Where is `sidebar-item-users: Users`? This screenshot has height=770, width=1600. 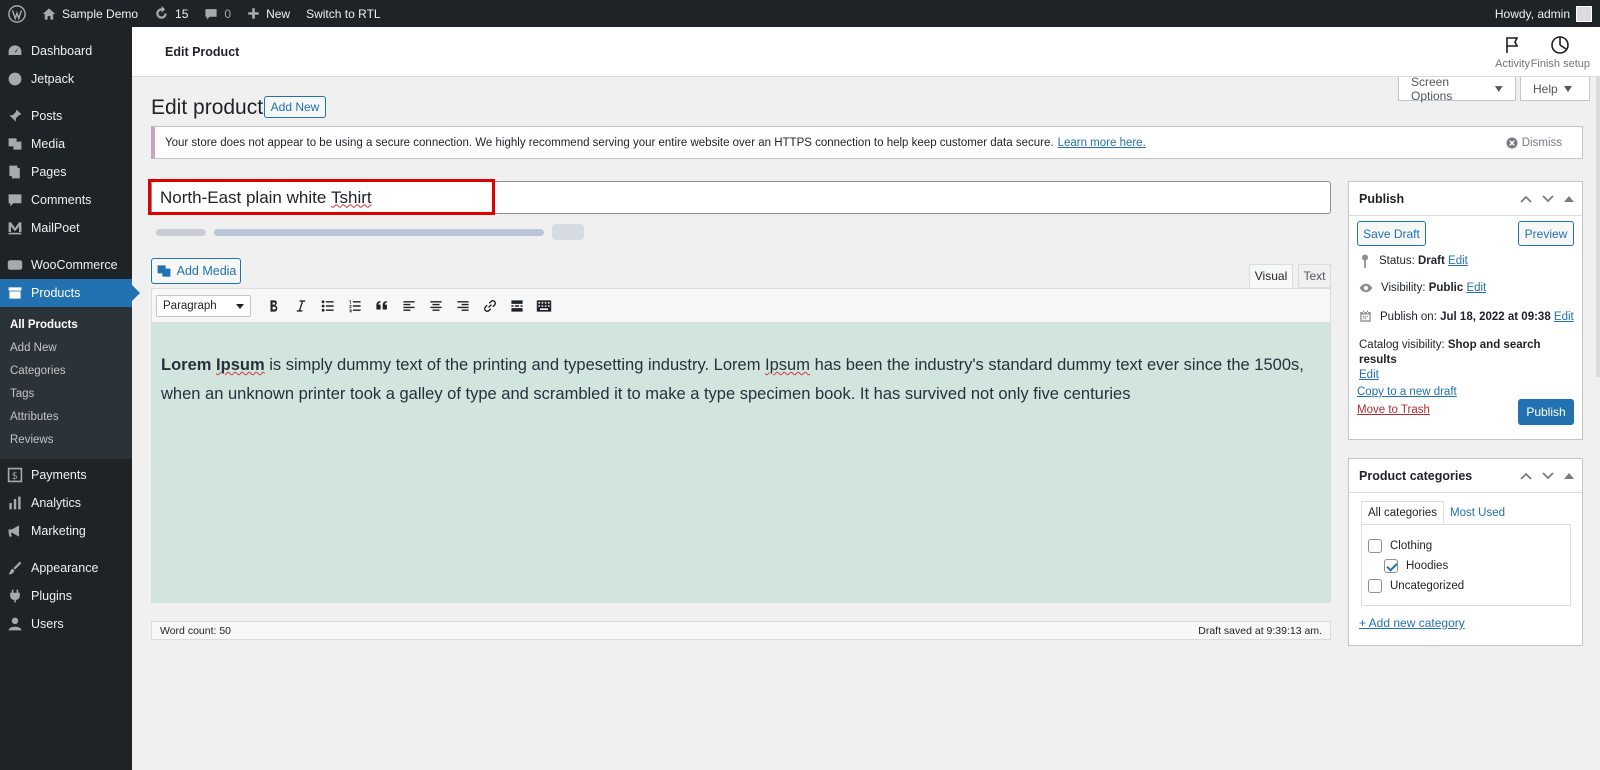 sidebar-item-users: Users is located at coordinates (66, 624).